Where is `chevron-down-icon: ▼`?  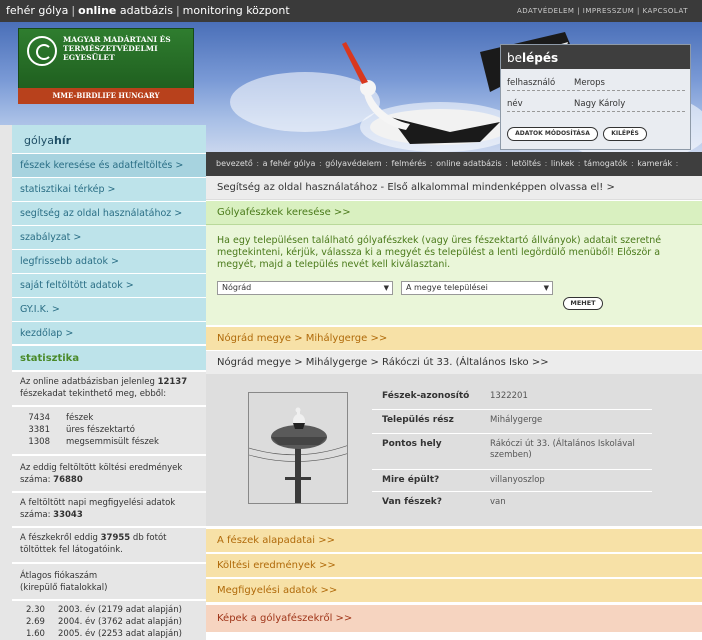 chevron-down-icon: ▼ is located at coordinates (386, 288).